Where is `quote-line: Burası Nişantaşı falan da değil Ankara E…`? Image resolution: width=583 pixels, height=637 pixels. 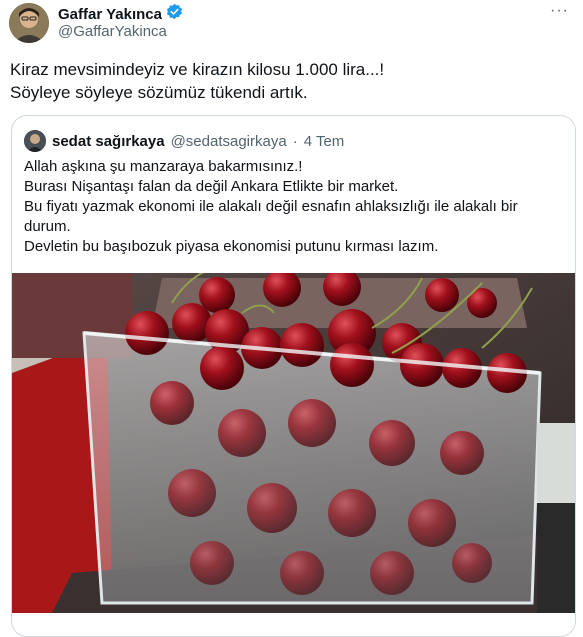
quote-line: Burası Nişantaşı falan da değil Ankara E… is located at coordinates (211, 186).